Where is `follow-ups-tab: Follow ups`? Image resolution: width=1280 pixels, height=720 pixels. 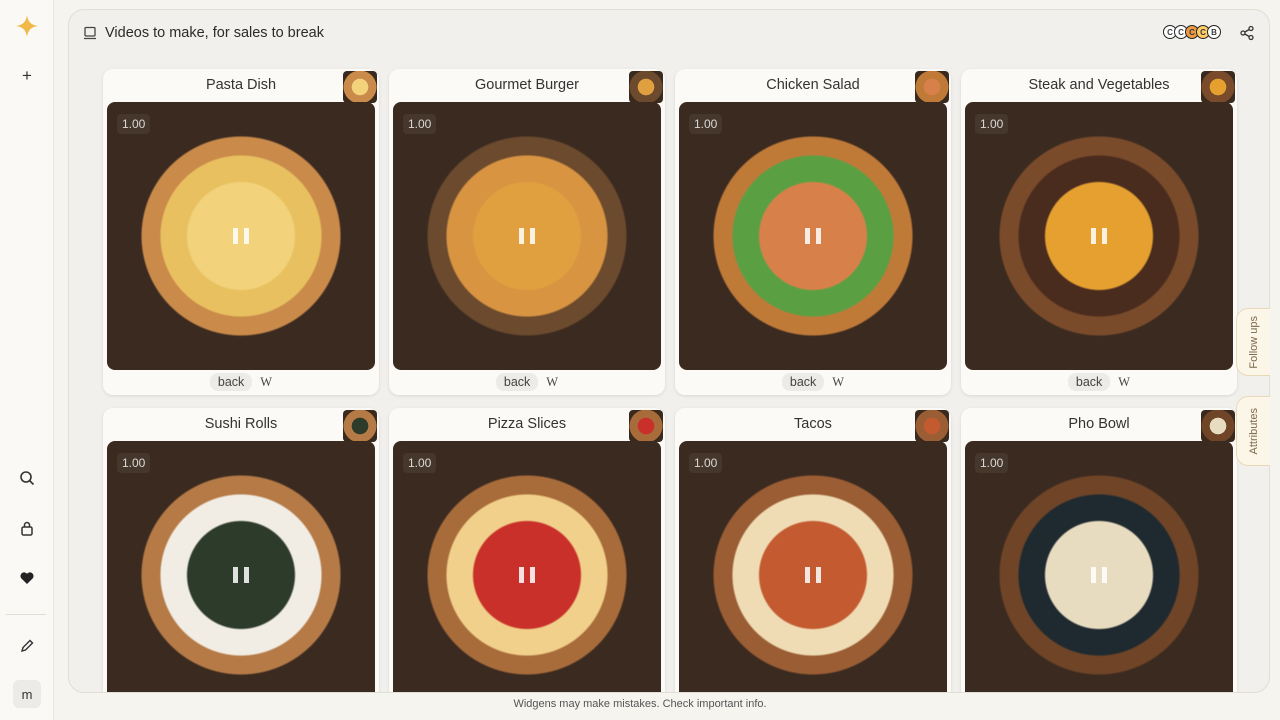 follow-ups-tab: Follow ups is located at coordinates (1253, 342).